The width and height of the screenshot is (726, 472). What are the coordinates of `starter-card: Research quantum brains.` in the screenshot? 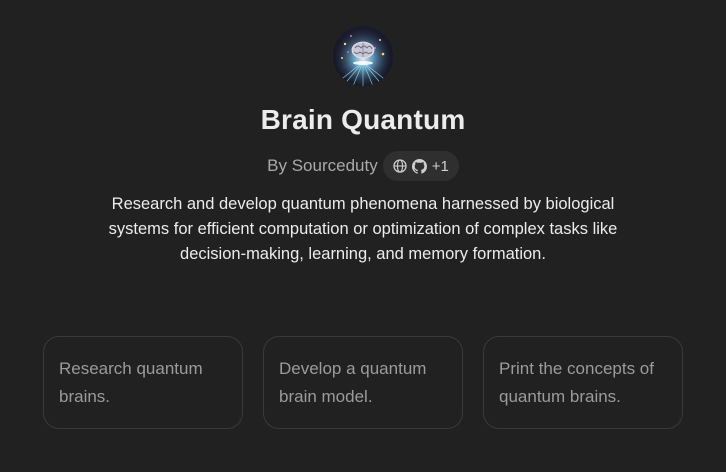 It's located at (143, 382).